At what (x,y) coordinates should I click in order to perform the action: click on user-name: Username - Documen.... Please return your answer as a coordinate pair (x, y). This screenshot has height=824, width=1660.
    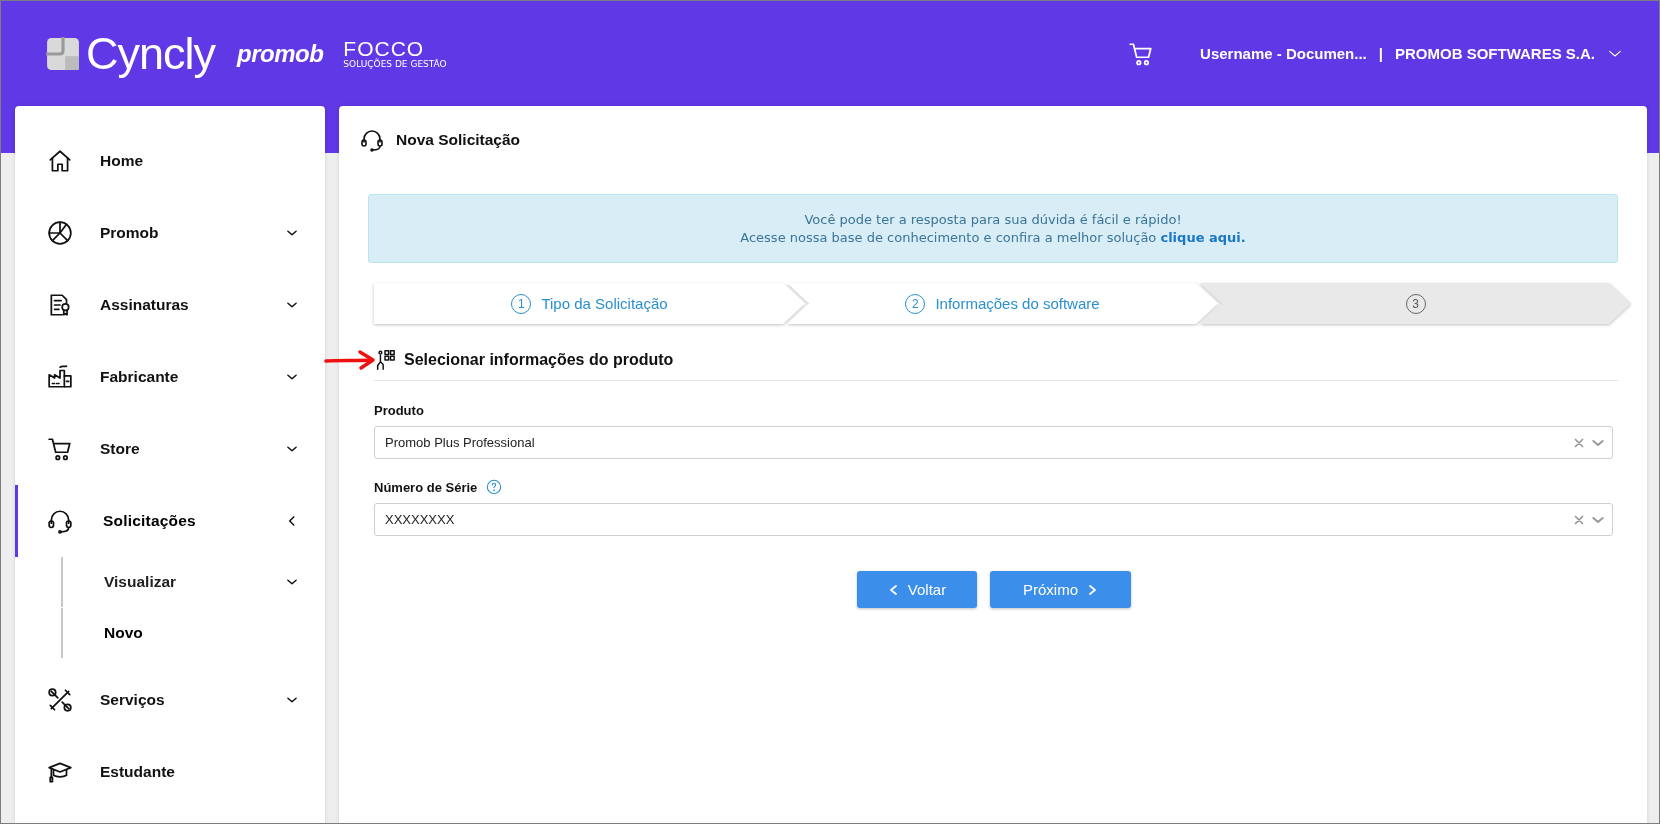
    Looking at the image, I should click on (1283, 53).